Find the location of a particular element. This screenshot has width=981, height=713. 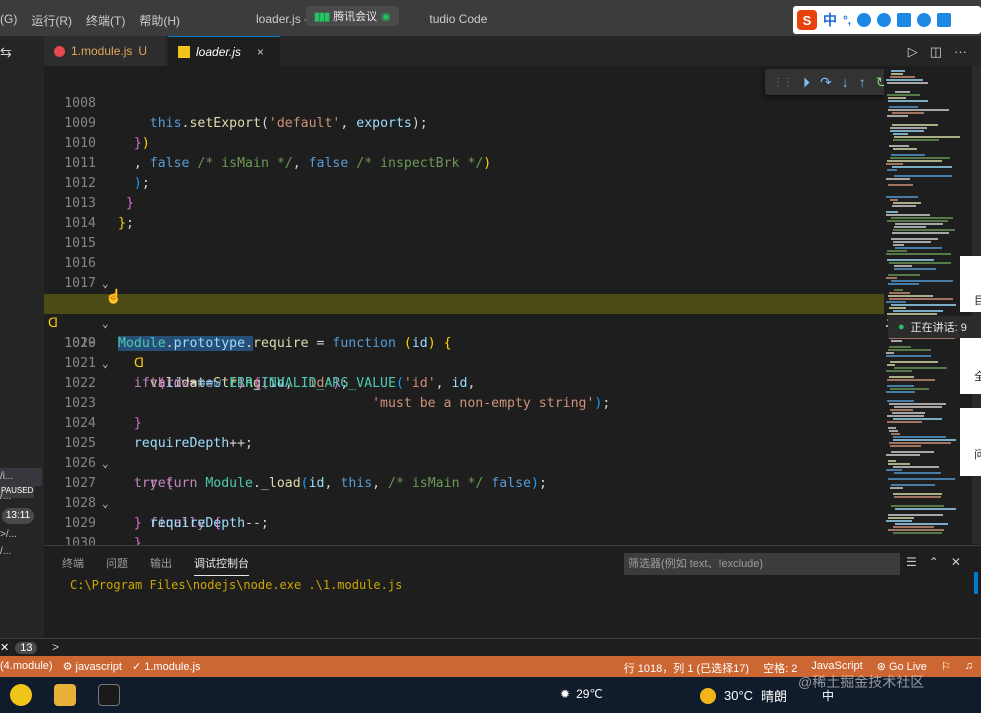

console-input-row: ✕ 13 > is located at coordinates (490, 647).